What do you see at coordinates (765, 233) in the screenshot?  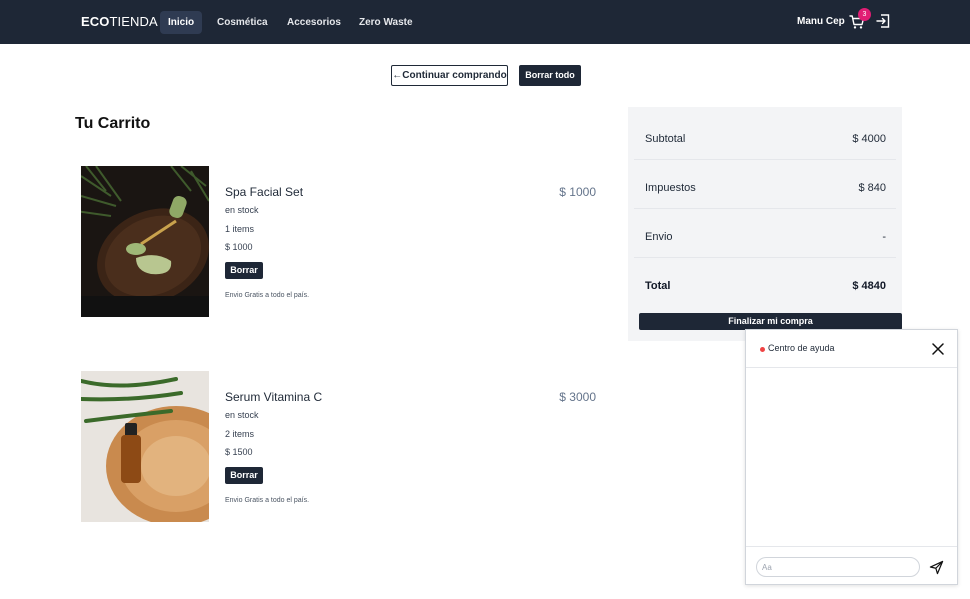 I see `summary-row-shipping: Envio -` at bounding box center [765, 233].